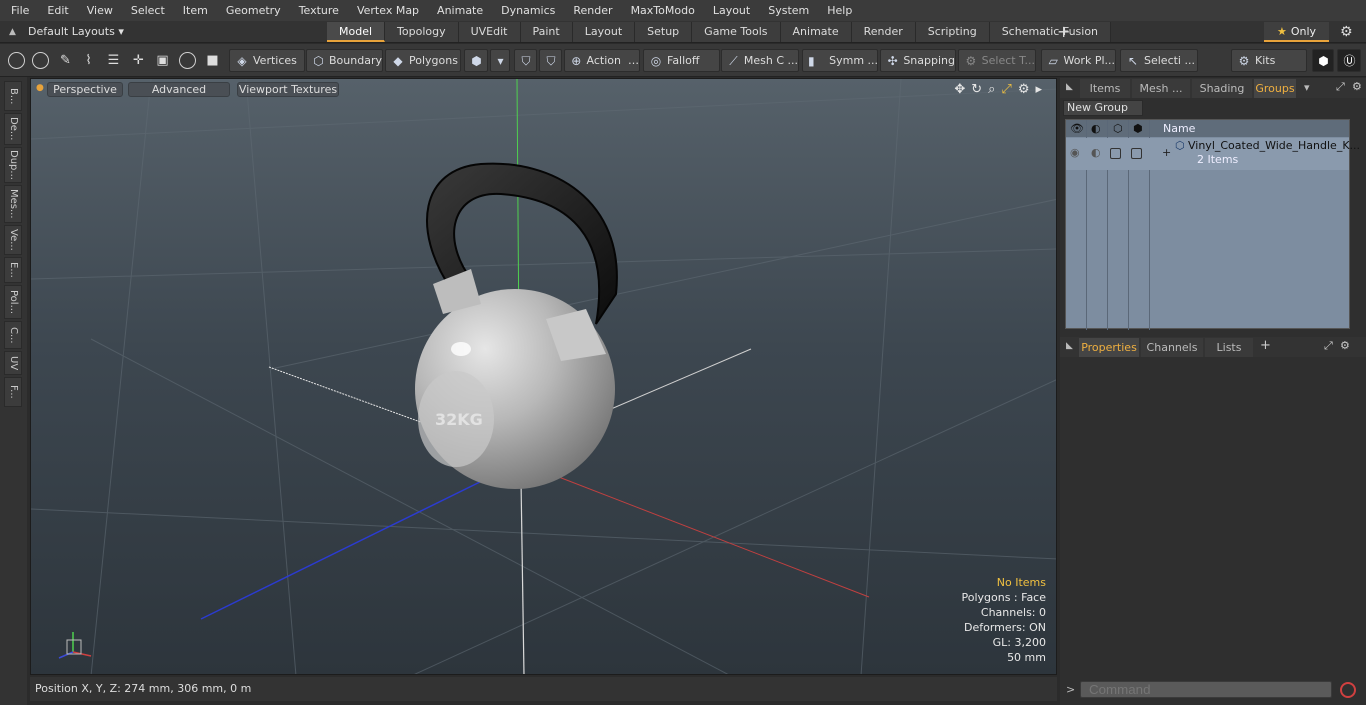  I want to click on rotate-icon: ↻, so click(976, 89).